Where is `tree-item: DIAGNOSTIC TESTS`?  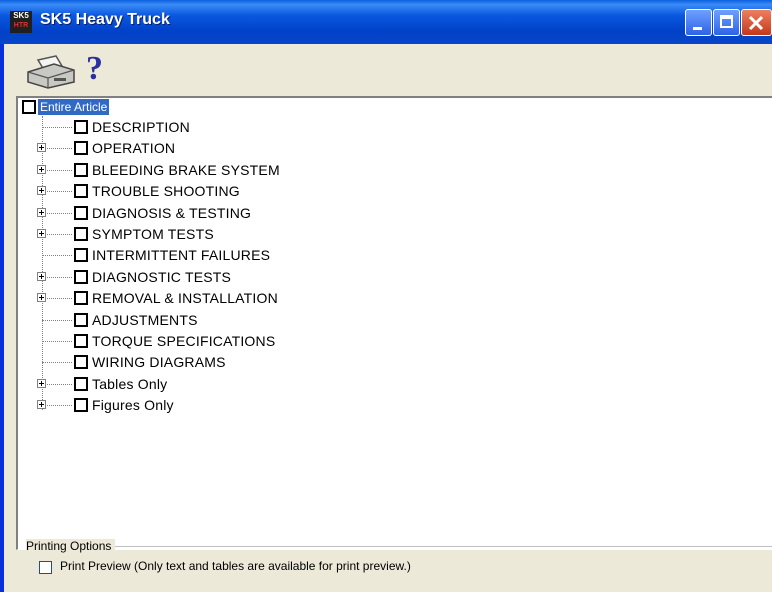 tree-item: DIAGNOSTIC TESTS is located at coordinates (368, 277).